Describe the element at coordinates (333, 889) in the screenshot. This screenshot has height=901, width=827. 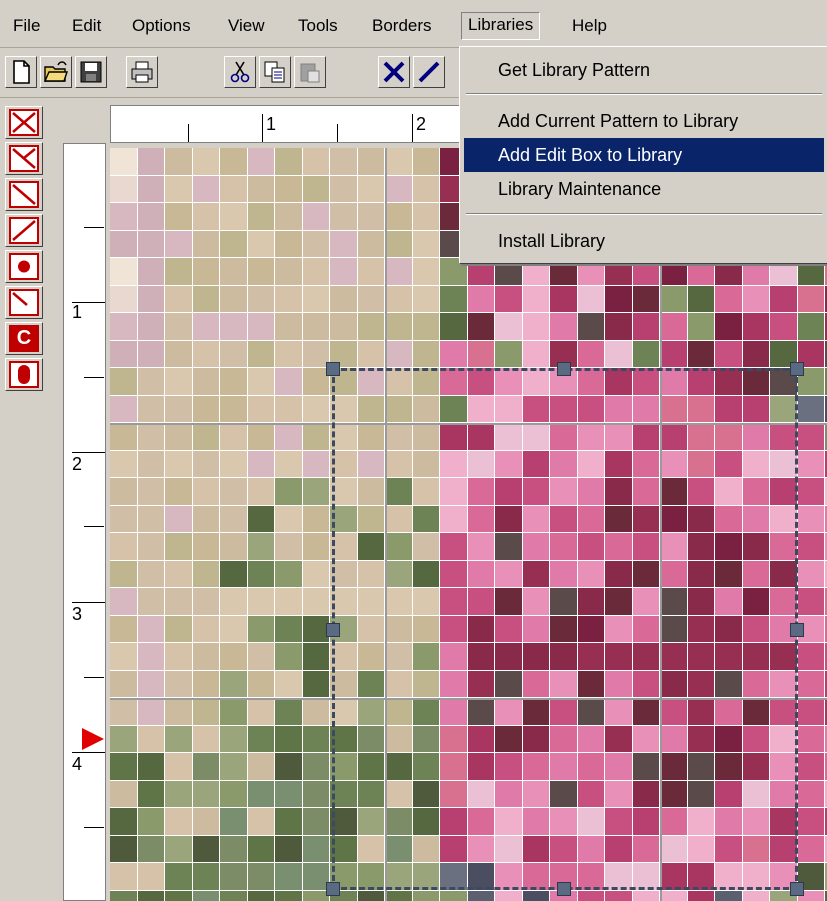
I see `selection-handle-bottom-left` at that location.